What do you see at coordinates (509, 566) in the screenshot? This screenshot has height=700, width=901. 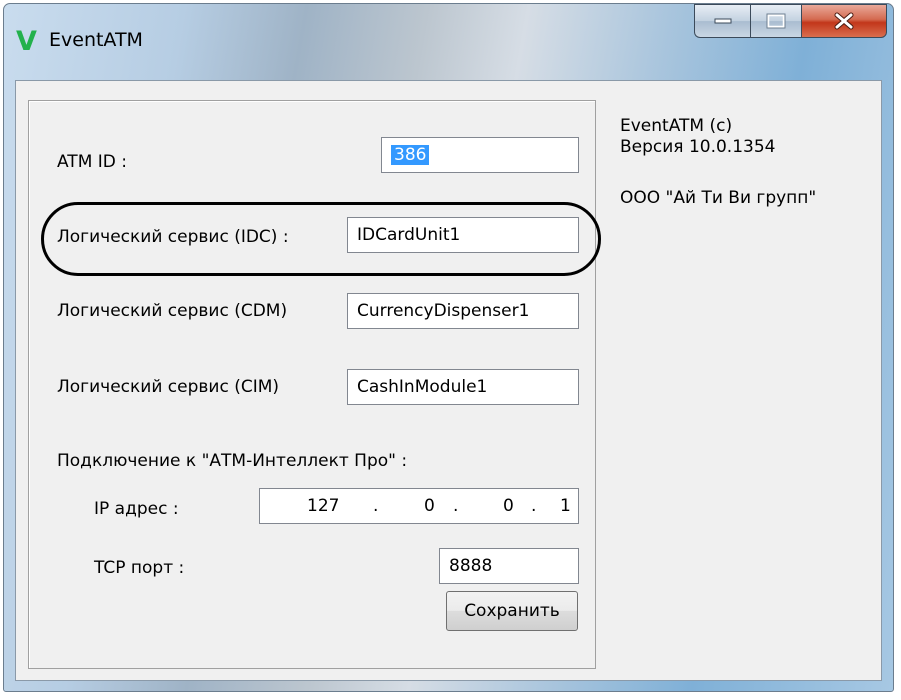 I see `tcp-port-input: 8888` at bounding box center [509, 566].